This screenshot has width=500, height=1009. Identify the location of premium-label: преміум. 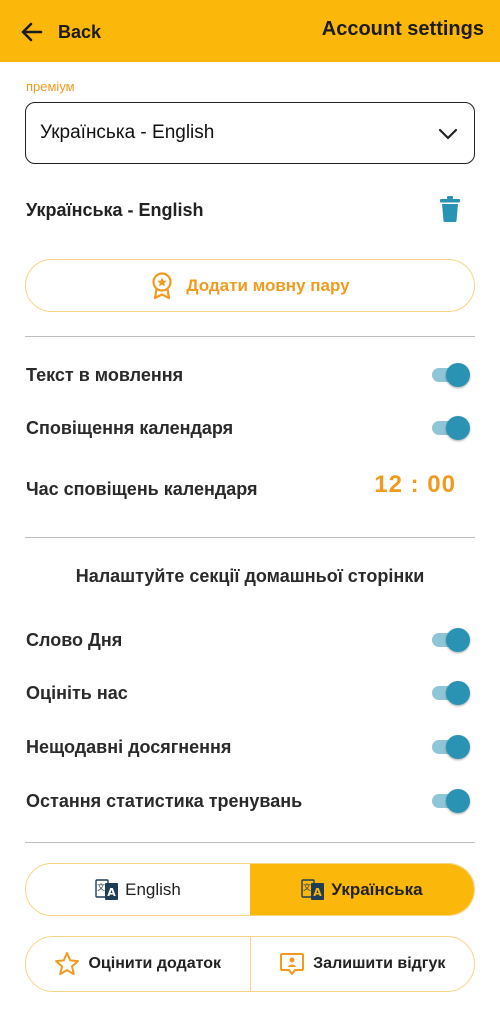
(50, 86).